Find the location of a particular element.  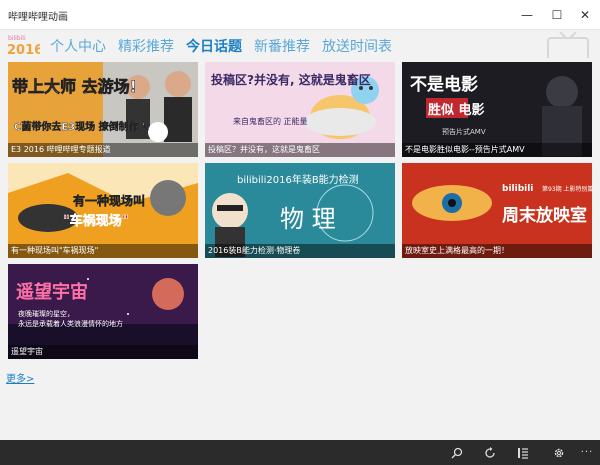

topic-card-crash: 有一种现场叫 "车祸现场" 有一种现场叫"车祸现场" is located at coordinates (103, 210).